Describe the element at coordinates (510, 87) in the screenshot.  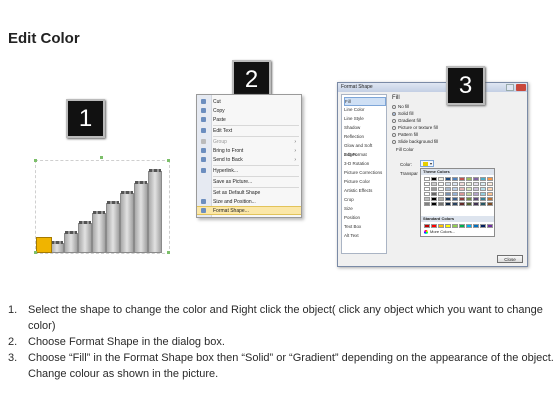
I see `help-button` at that location.